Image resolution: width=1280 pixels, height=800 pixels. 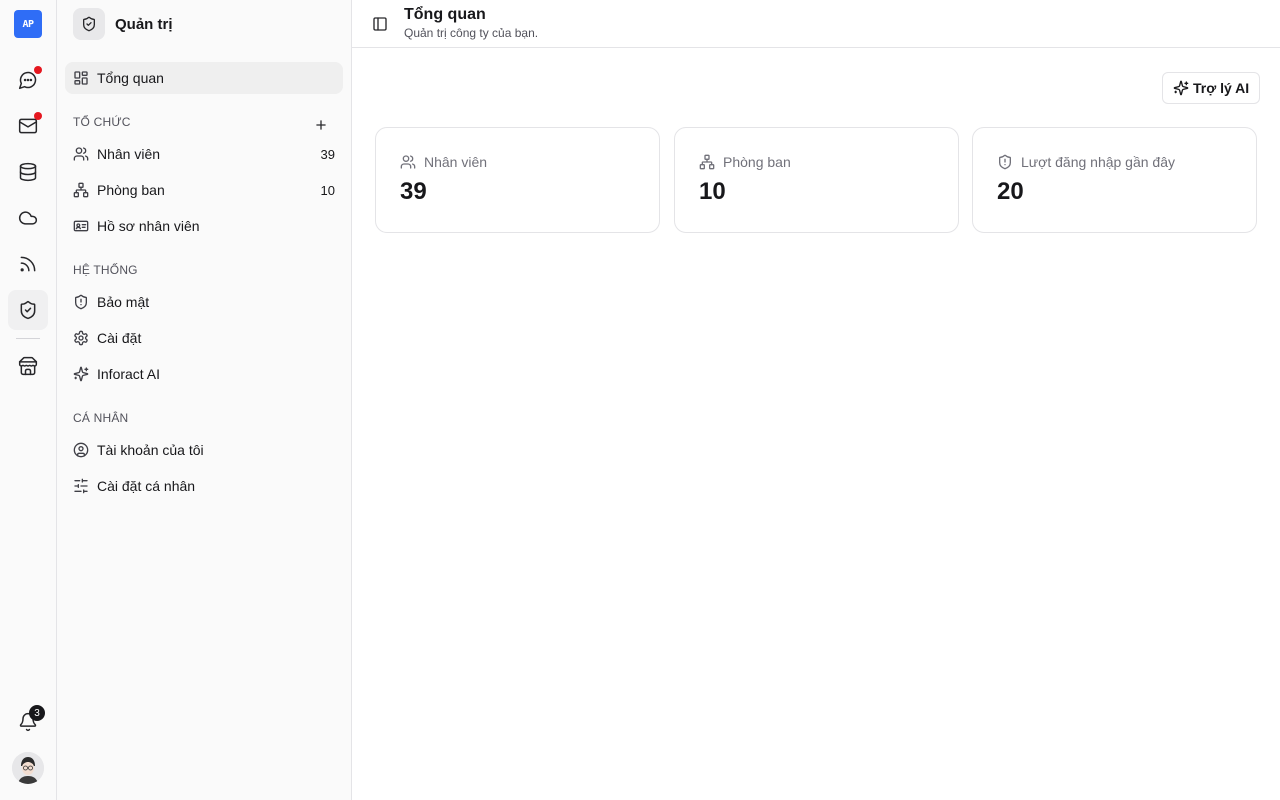 I want to click on stat-value: 10, so click(x=712, y=191).